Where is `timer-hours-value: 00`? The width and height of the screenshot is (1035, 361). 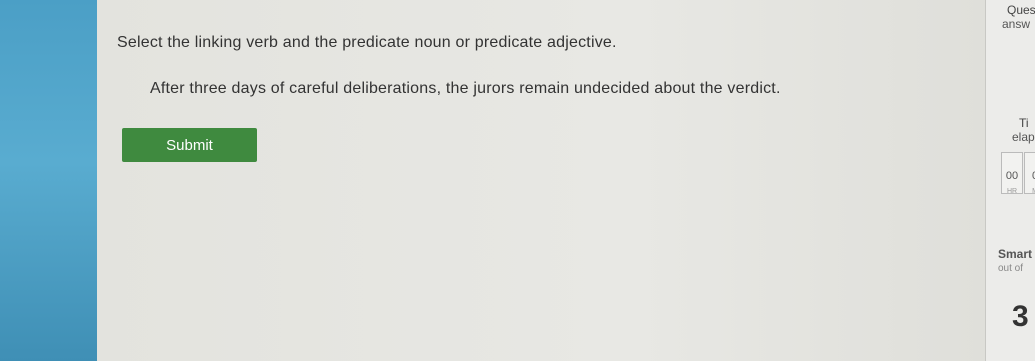
timer-hours-value: 00 is located at coordinates (1012, 176).